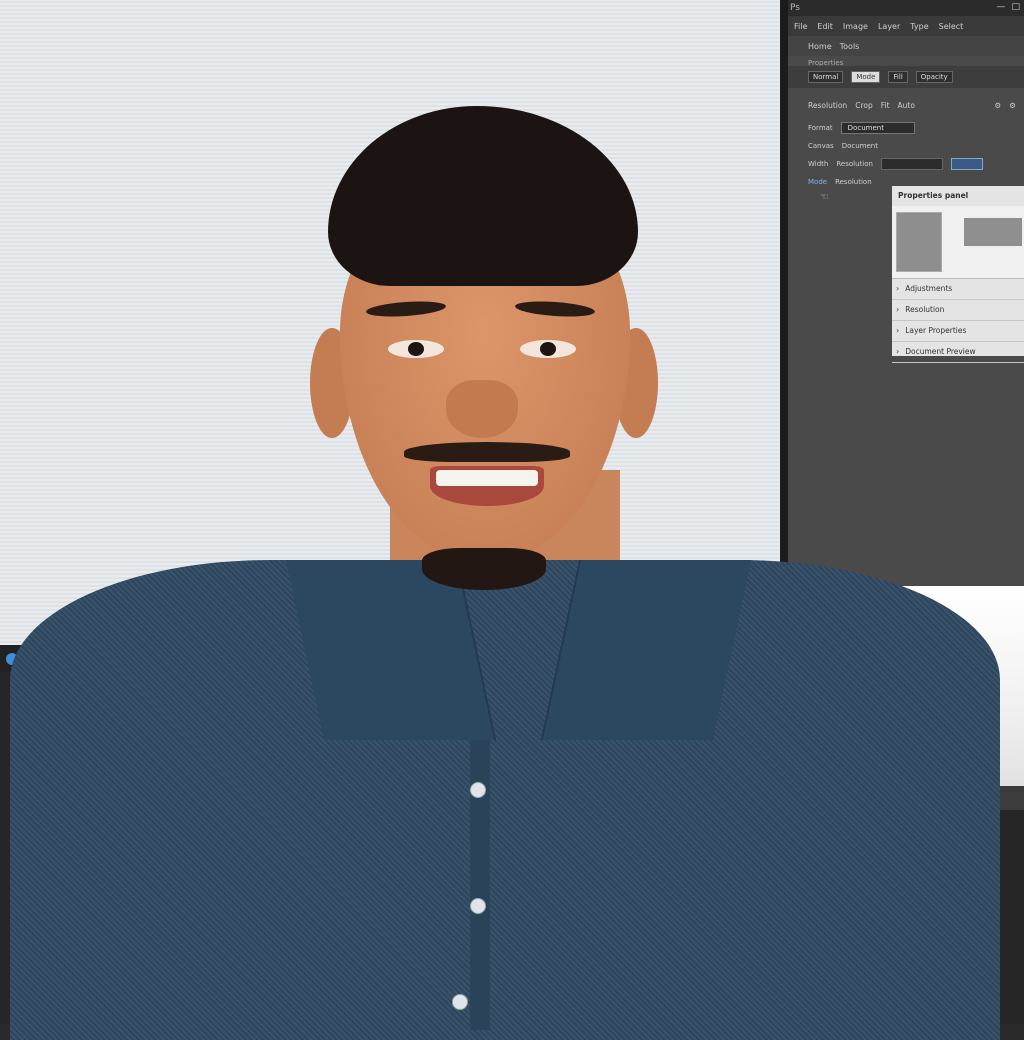  Describe the element at coordinates (483, 196) in the screenshot. I see `hair` at that location.